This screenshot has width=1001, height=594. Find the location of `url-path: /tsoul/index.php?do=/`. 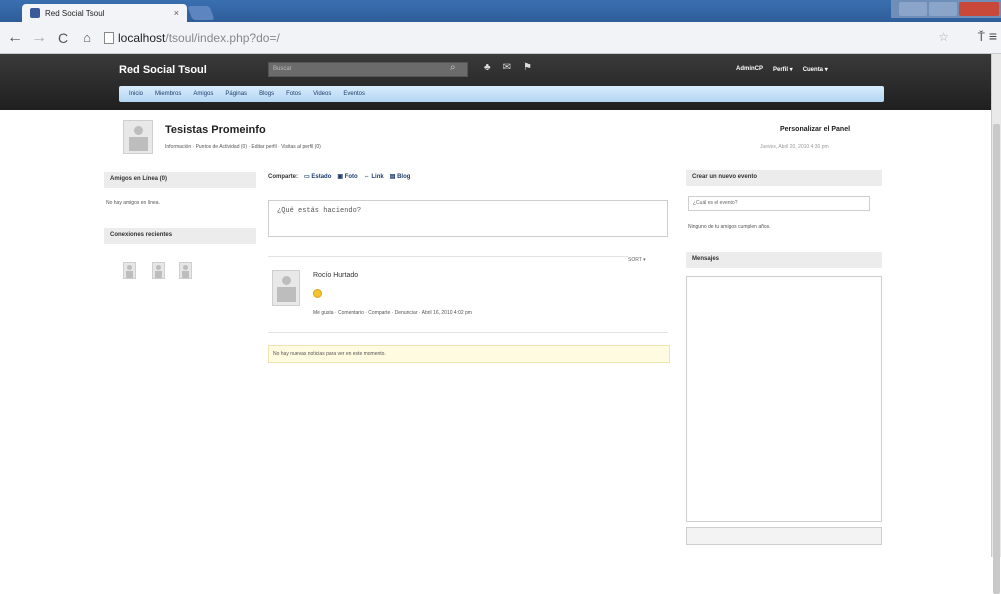

url-path: /tsoul/index.php?do=/ is located at coordinates (222, 38).